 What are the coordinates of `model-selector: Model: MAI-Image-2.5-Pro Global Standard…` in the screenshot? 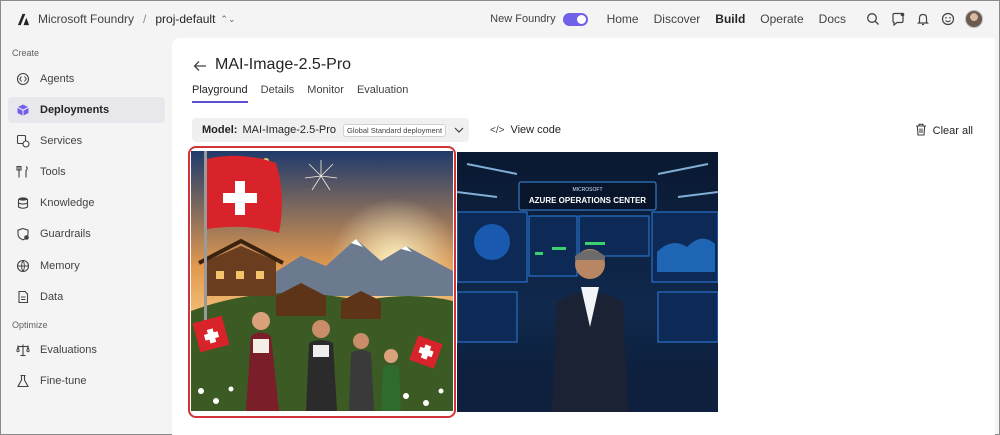 It's located at (330, 130).